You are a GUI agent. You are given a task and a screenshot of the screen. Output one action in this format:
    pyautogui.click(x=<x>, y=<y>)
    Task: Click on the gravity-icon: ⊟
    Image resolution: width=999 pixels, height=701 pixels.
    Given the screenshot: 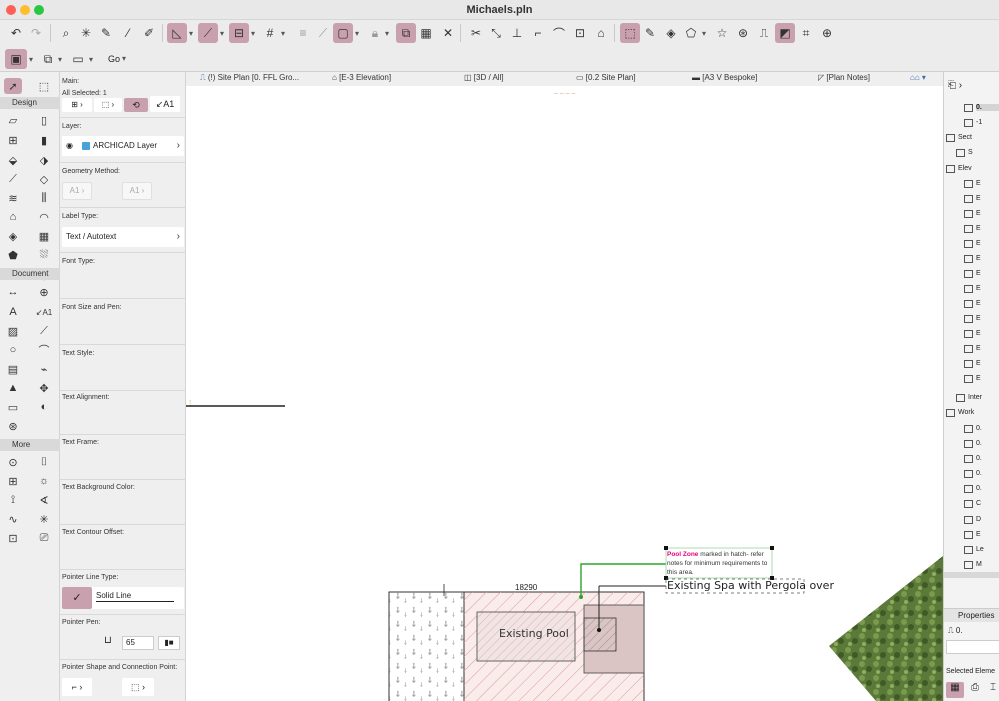 What is the action you would take?
    pyautogui.click(x=239, y=33)
    